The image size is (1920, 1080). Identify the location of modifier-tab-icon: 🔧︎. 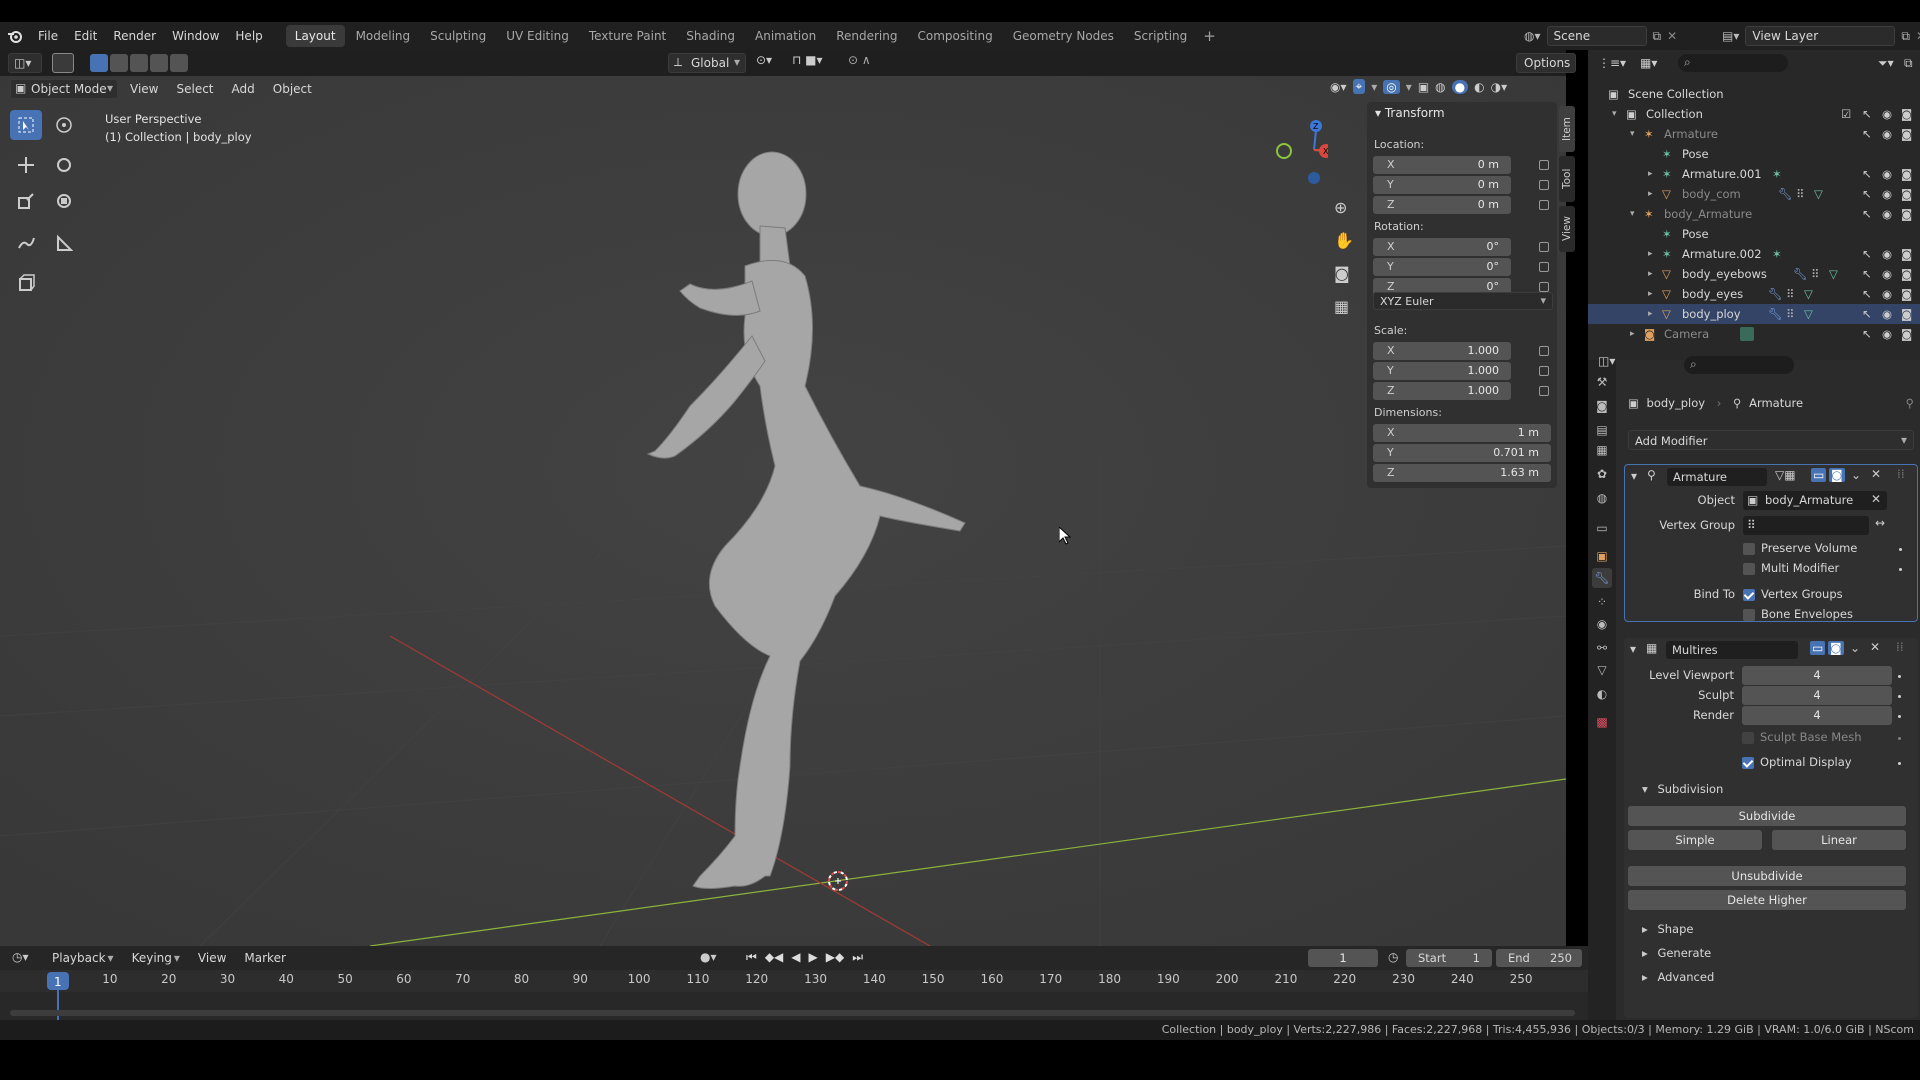
(1602, 578).